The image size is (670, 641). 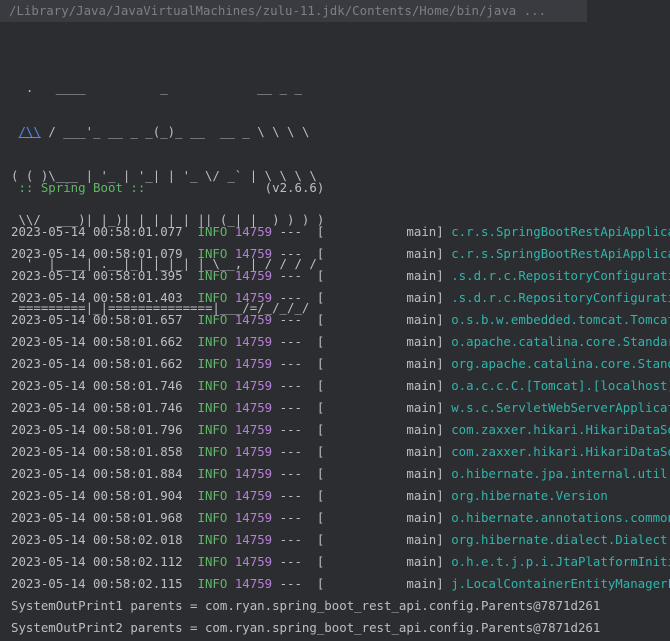 What do you see at coordinates (205, 187) in the screenshot?
I see `spring-boot-padding` at bounding box center [205, 187].